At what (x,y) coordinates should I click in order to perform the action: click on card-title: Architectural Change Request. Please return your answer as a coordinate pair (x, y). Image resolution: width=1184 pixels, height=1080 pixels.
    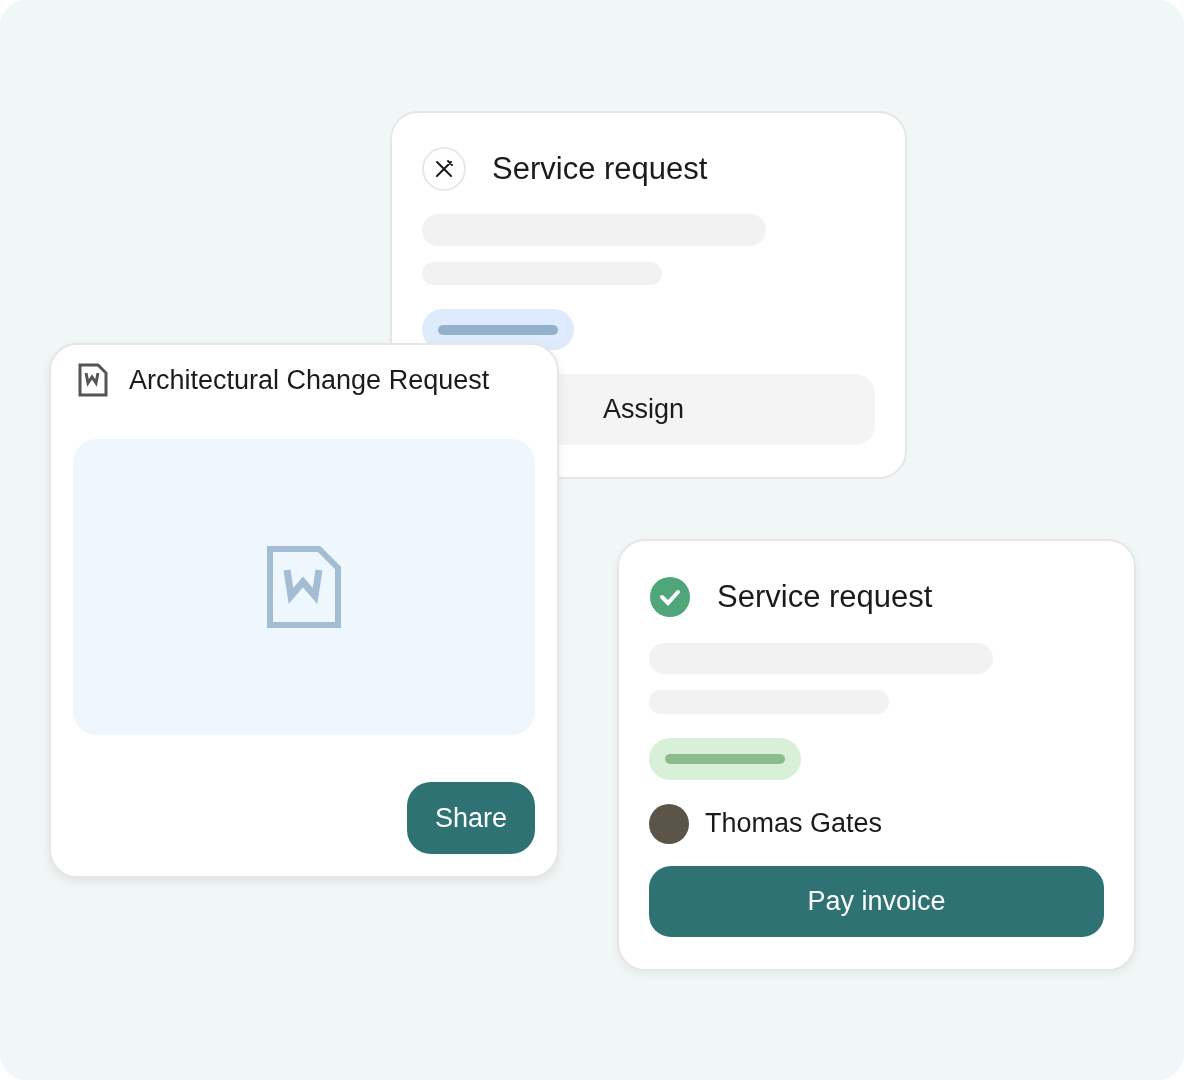
    Looking at the image, I should click on (309, 380).